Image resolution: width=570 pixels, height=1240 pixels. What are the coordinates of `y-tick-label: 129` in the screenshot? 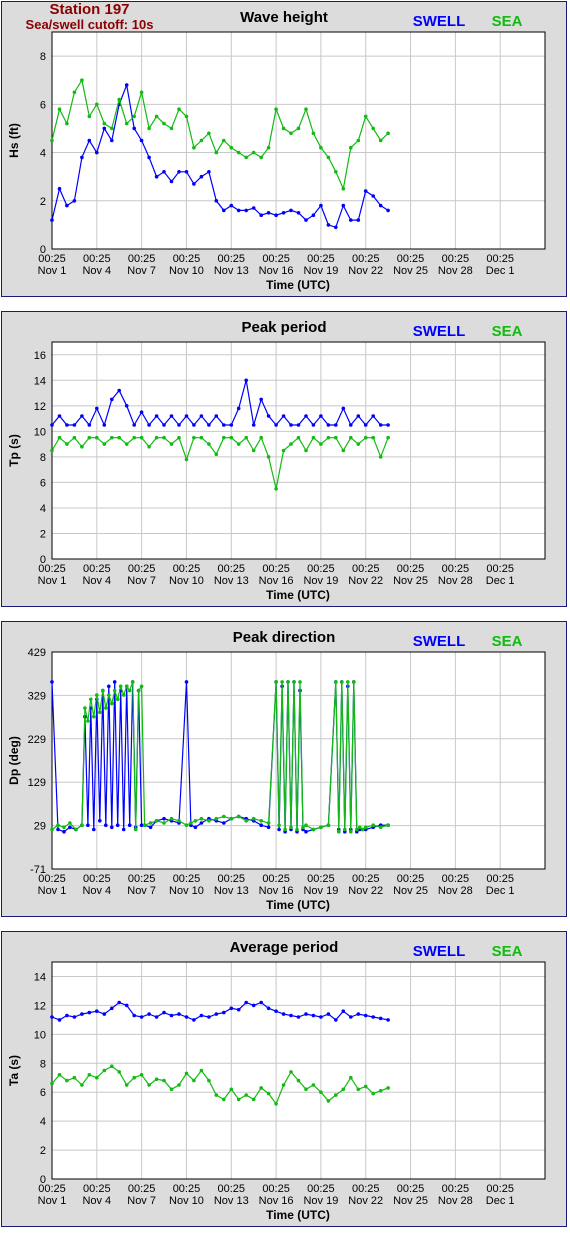 It's located at (37, 783).